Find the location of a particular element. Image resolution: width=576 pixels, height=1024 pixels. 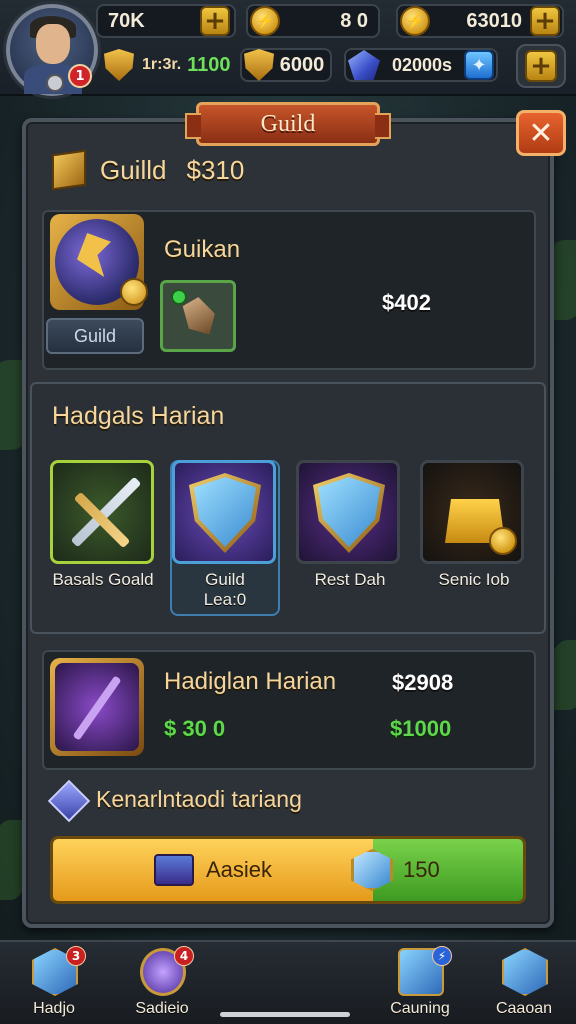

action-label: Aasiek is located at coordinates (239, 869).